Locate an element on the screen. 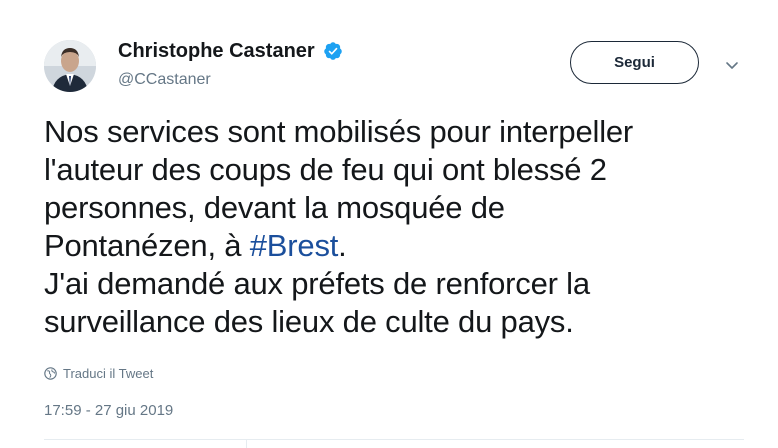  globe-icon is located at coordinates (50, 373).